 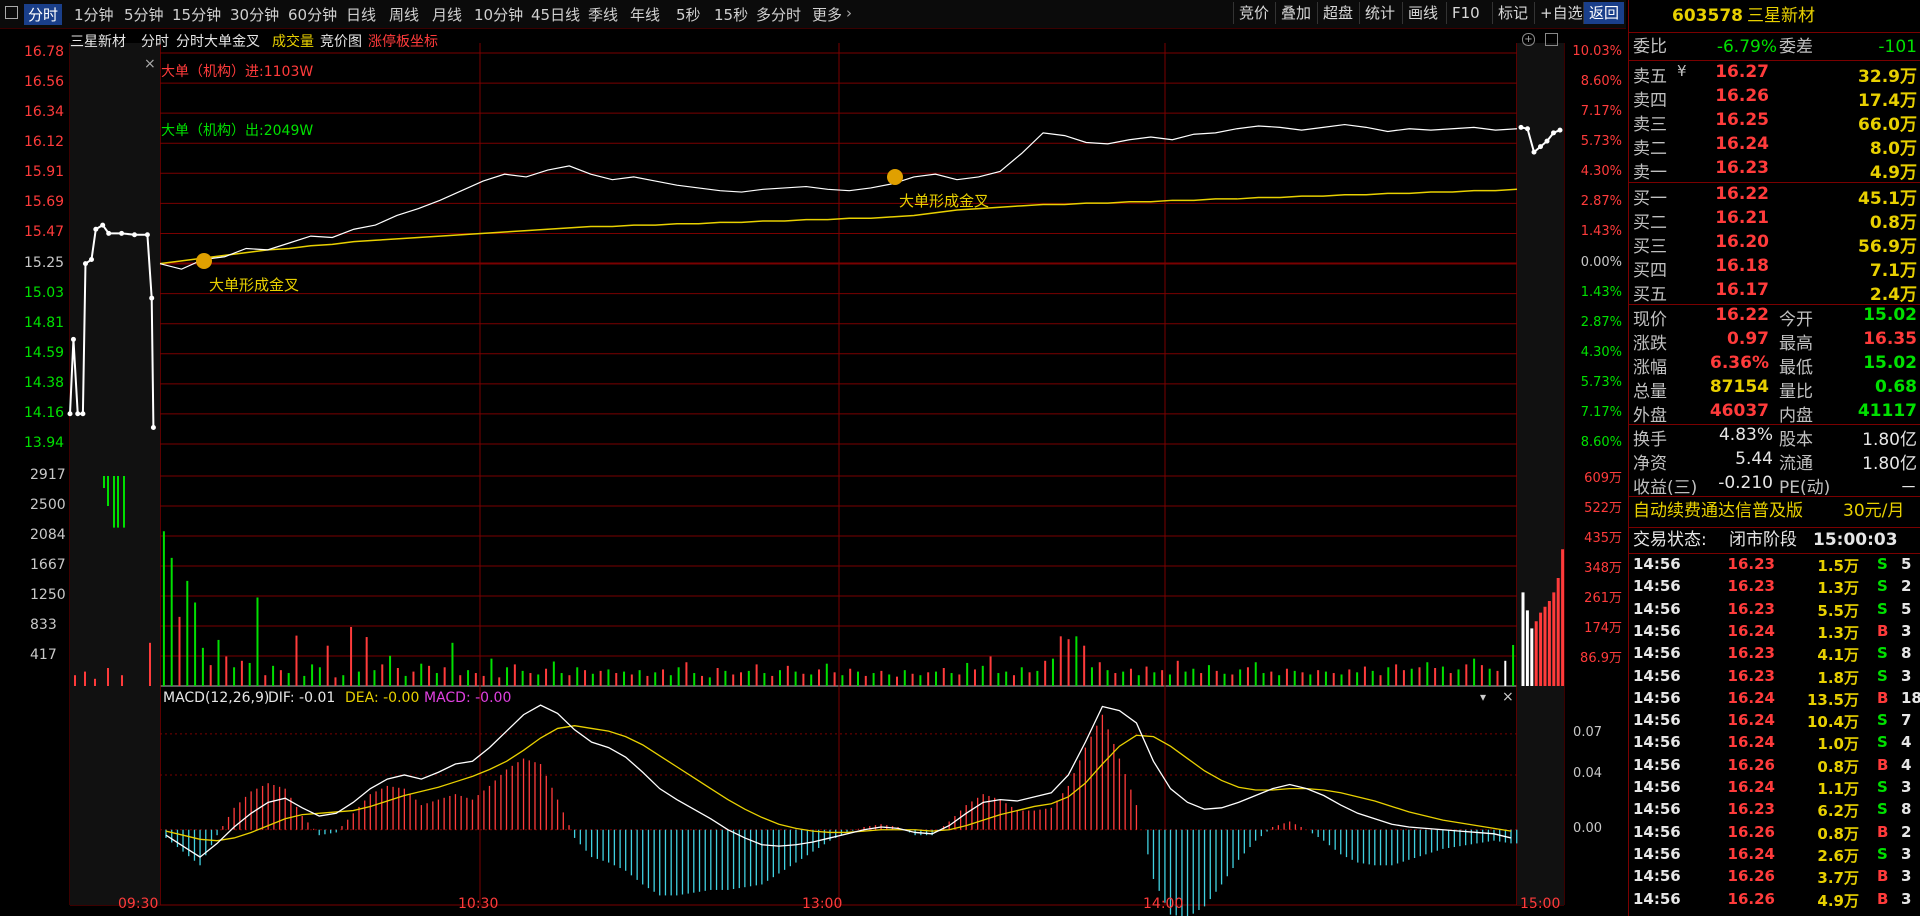 I want to click on stat-label: 涨跌, so click(x=1650, y=344).